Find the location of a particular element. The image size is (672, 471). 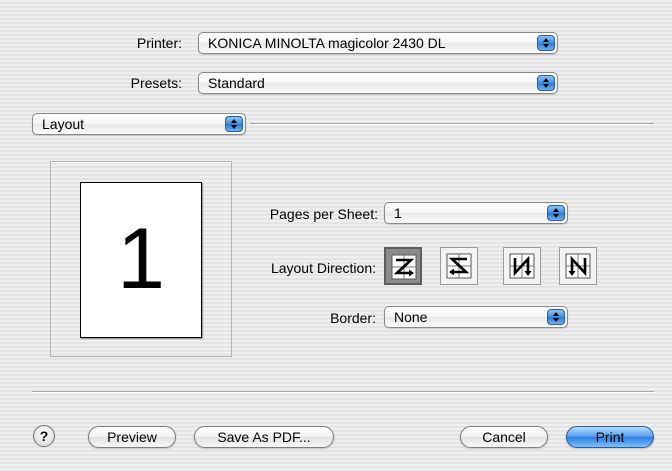

border-popup: None is located at coordinates (476, 317).